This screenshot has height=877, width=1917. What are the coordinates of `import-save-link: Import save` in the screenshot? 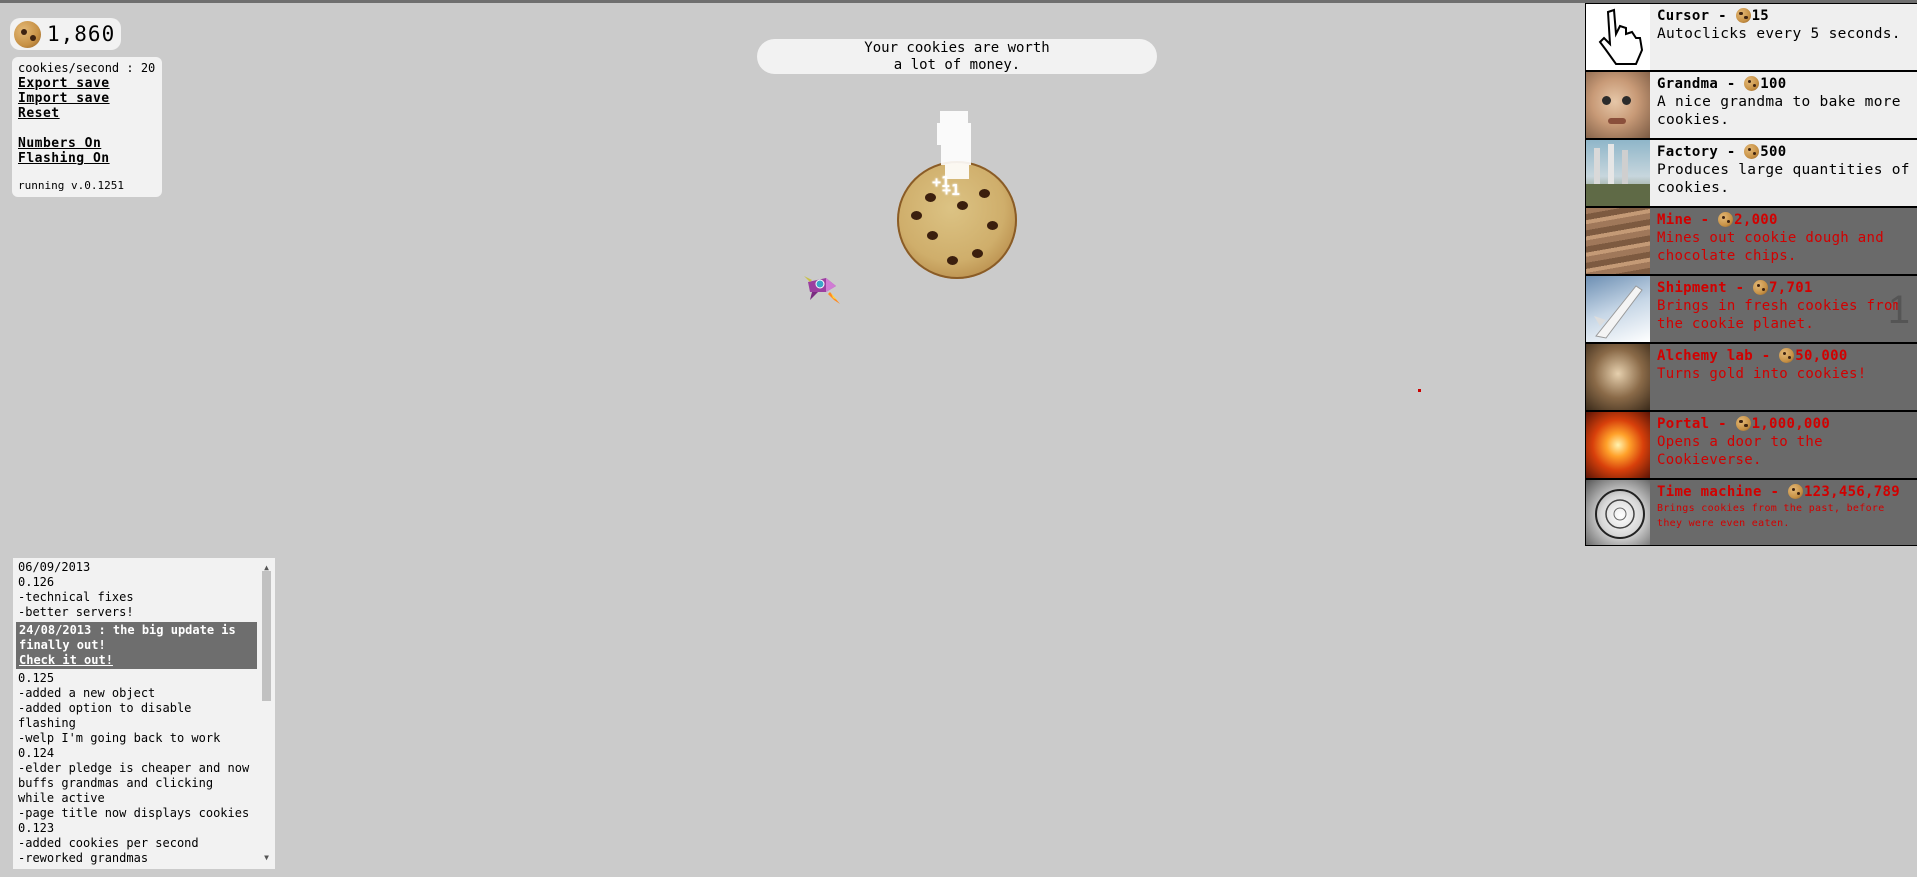 It's located at (87, 98).